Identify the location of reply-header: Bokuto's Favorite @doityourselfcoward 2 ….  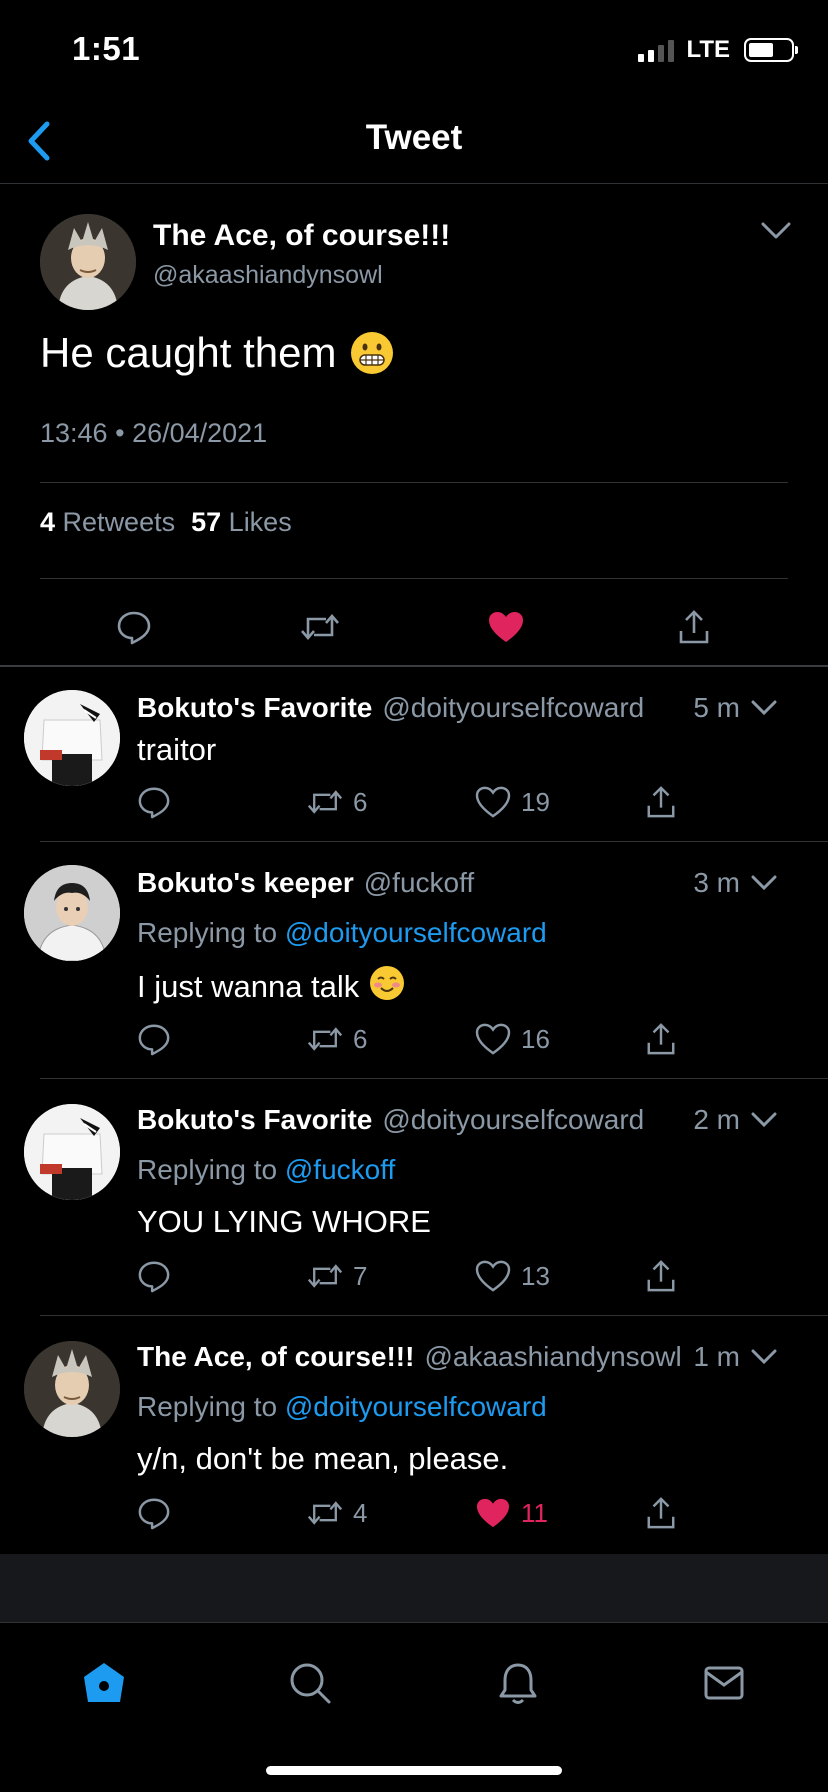
(470, 1120).